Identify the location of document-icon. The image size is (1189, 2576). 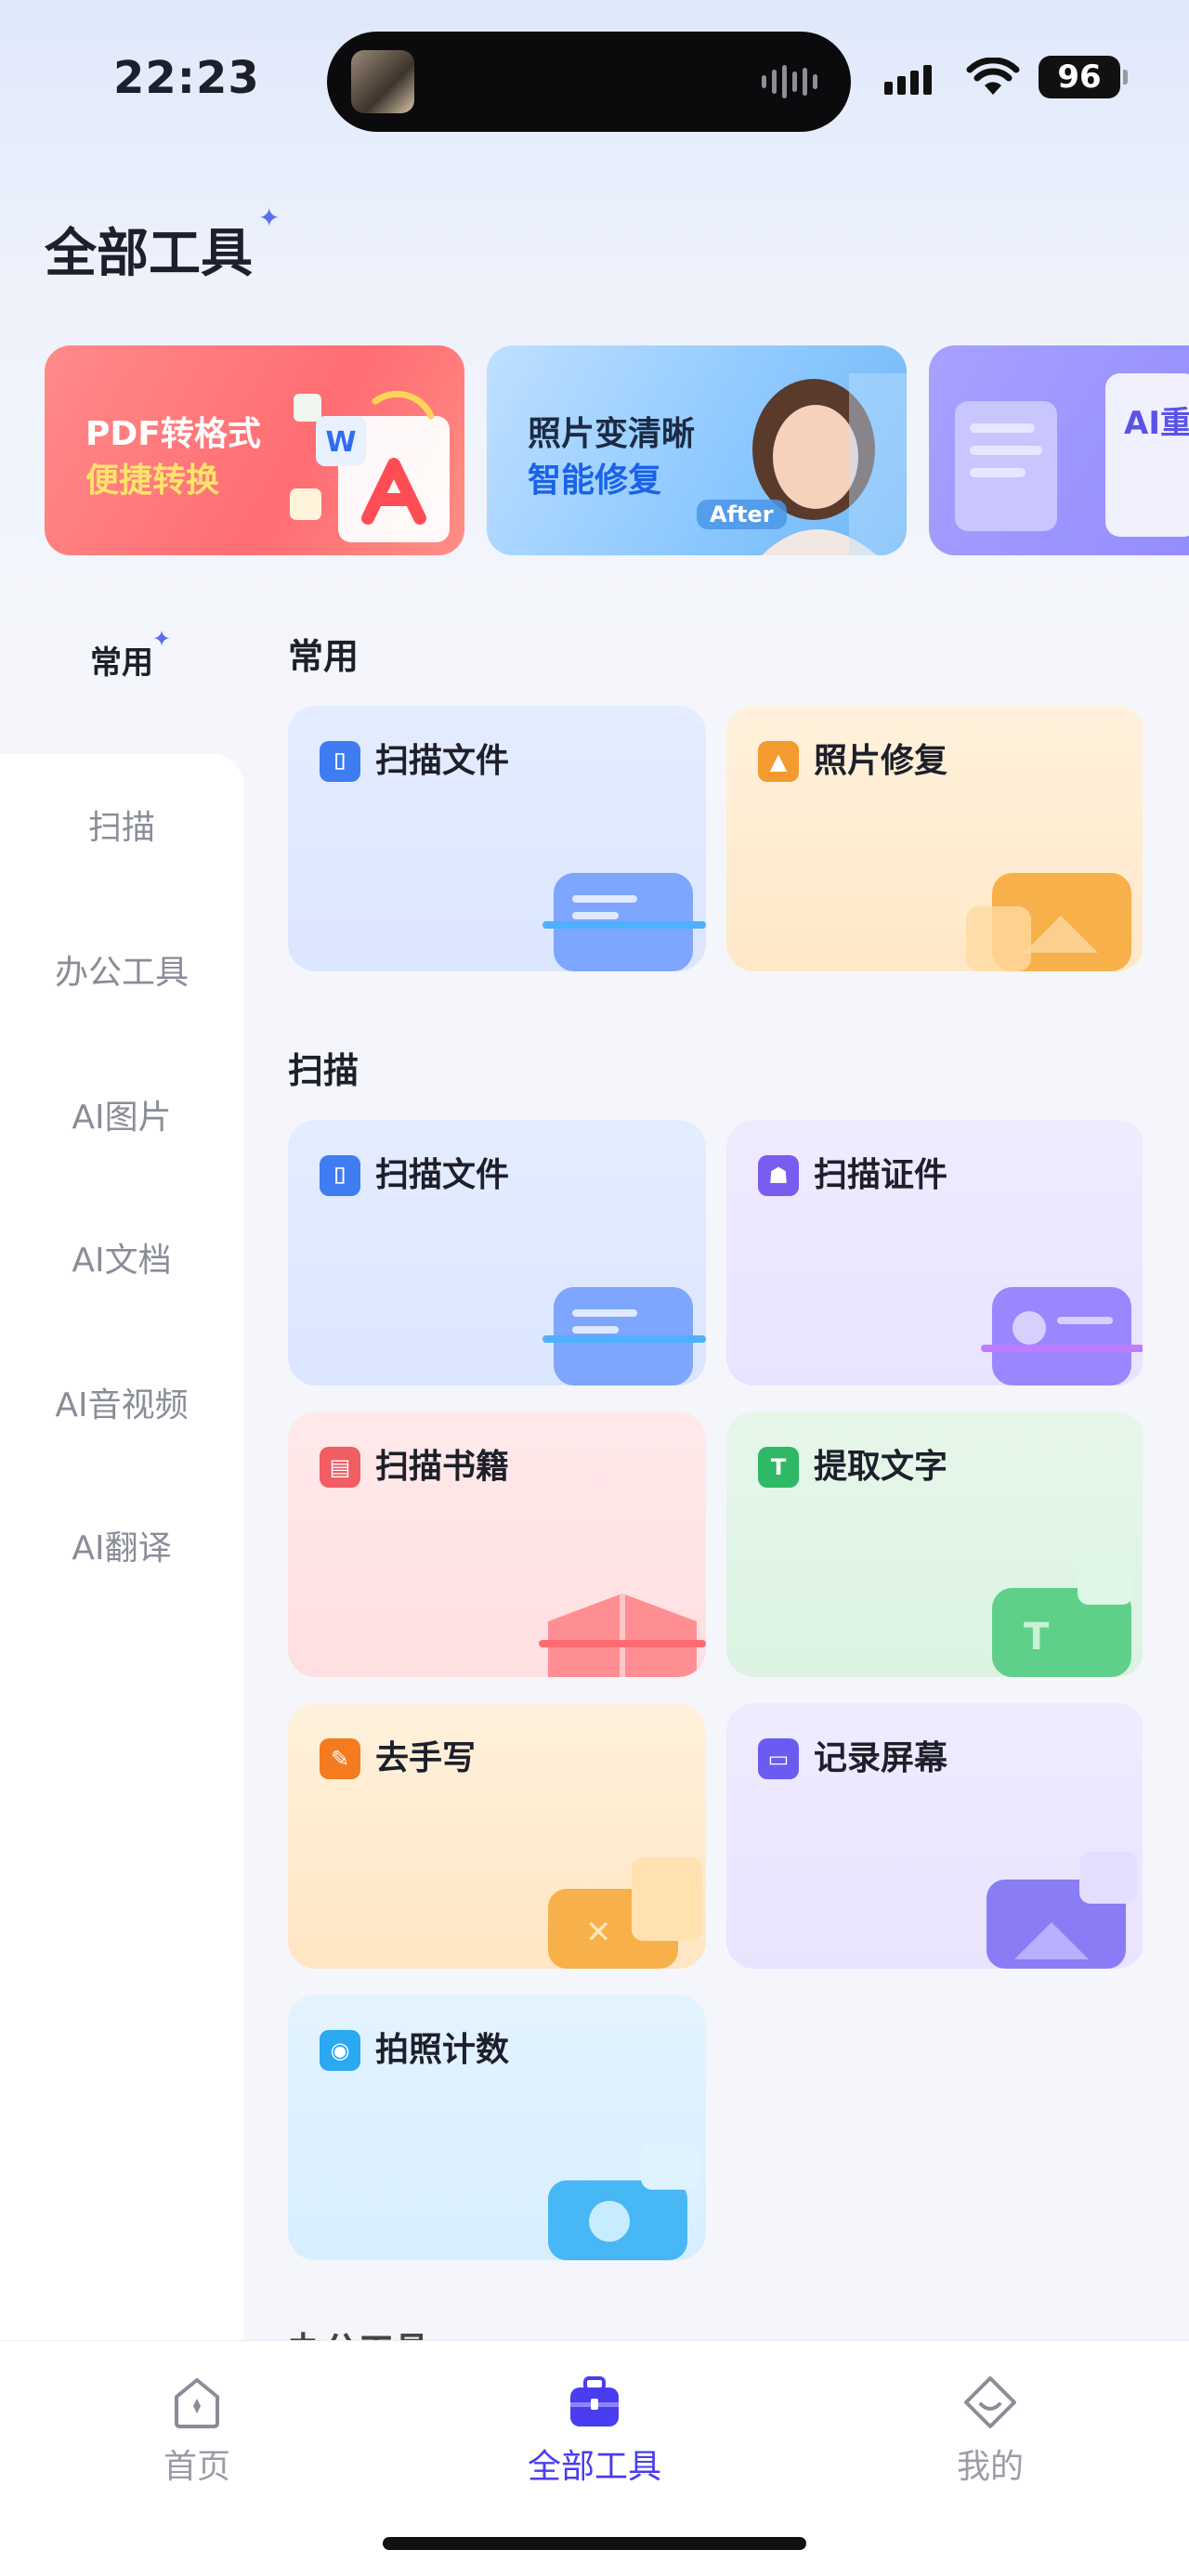
(1006, 466).